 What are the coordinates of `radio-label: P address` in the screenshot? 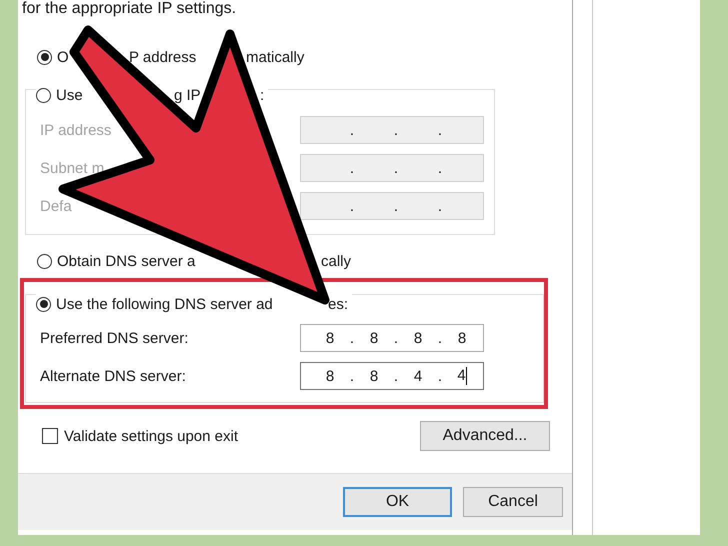 It's located at (162, 57).